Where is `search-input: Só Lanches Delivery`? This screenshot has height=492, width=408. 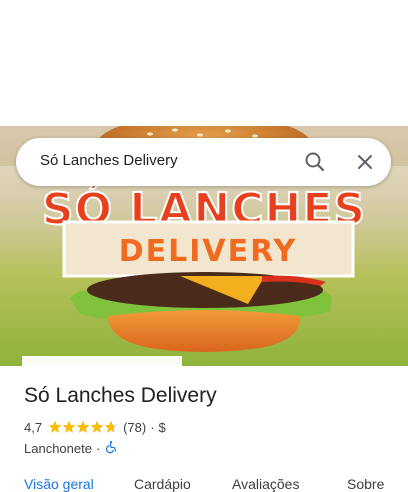
search-input: Só Lanches Delivery is located at coordinates (109, 160).